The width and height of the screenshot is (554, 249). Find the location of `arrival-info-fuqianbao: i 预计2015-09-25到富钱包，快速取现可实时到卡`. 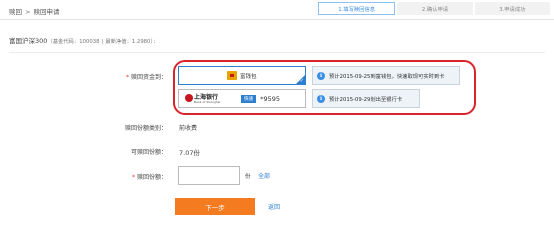

arrival-info-fuqianbao: i 预计2015-09-25到富钱包，快速取现可实时到卡 is located at coordinates (386, 75).